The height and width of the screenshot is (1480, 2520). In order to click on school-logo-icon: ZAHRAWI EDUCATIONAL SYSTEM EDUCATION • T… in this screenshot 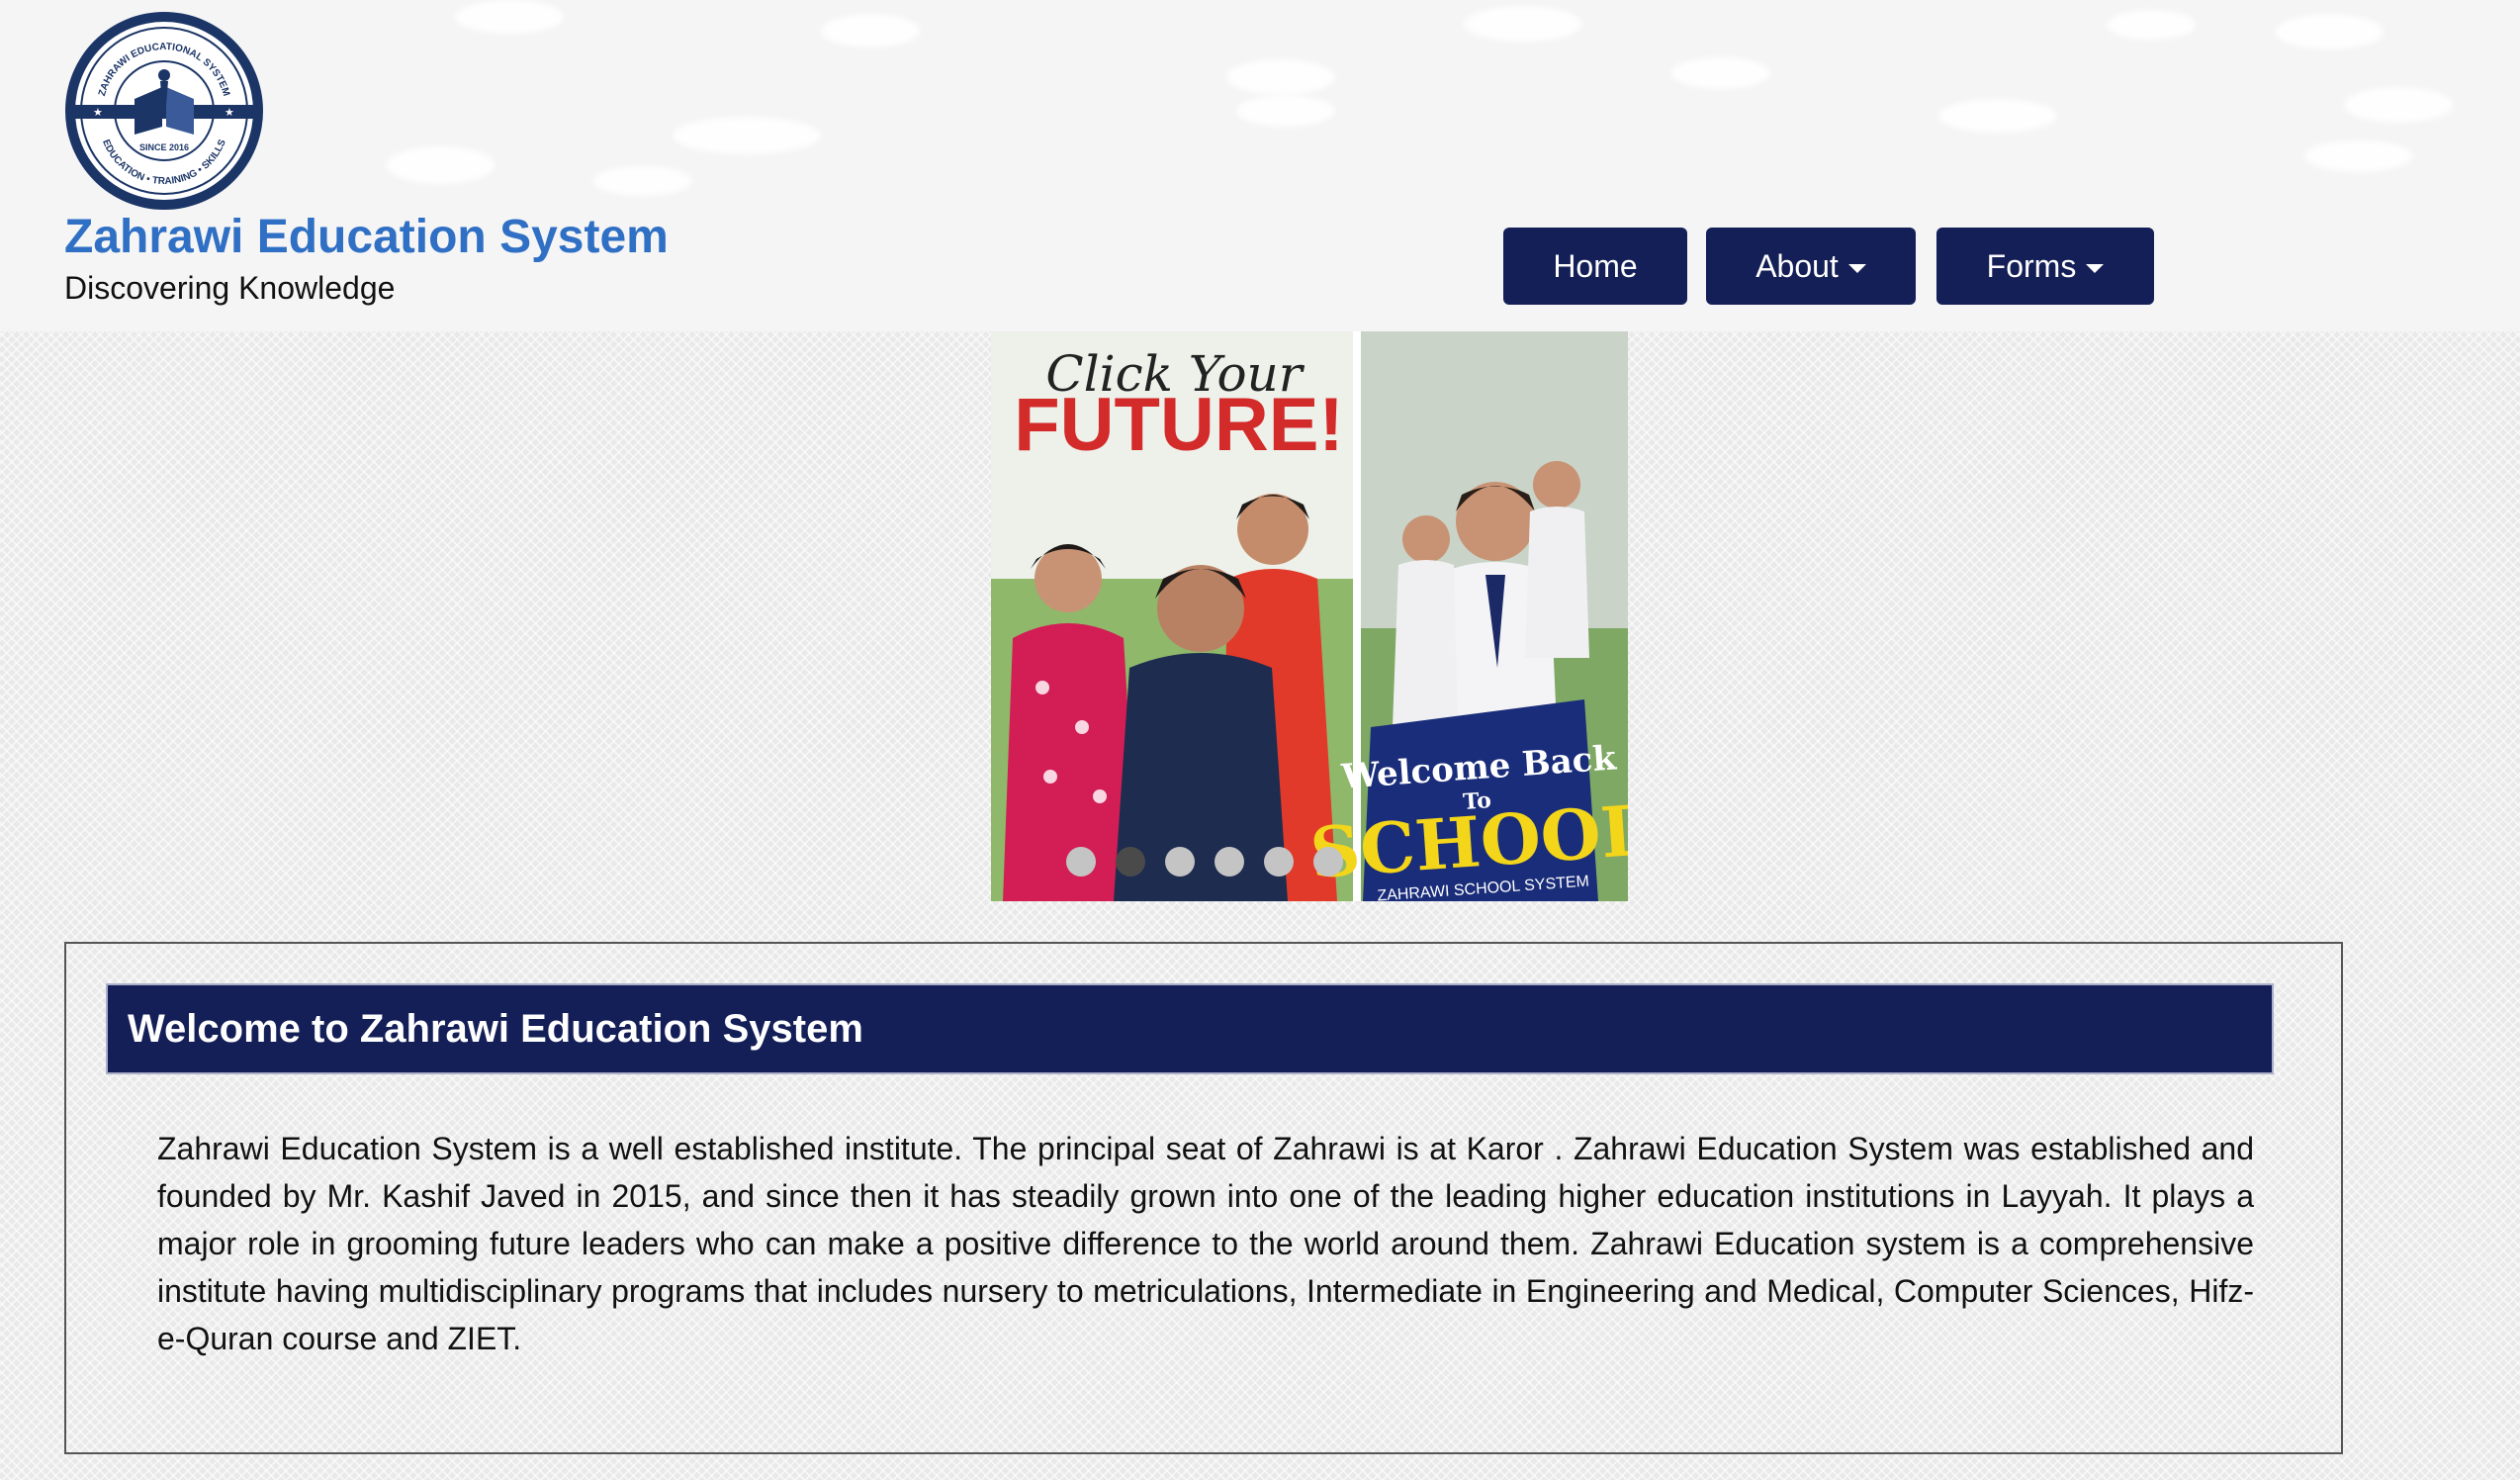, I will do `click(164, 111)`.